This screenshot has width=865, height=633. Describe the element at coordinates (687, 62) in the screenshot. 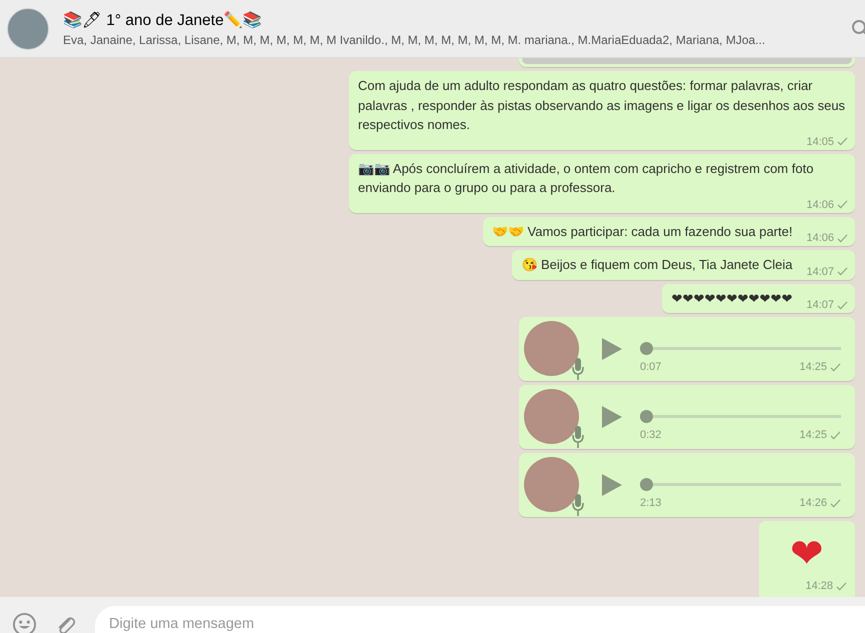

I see `image-message` at that location.